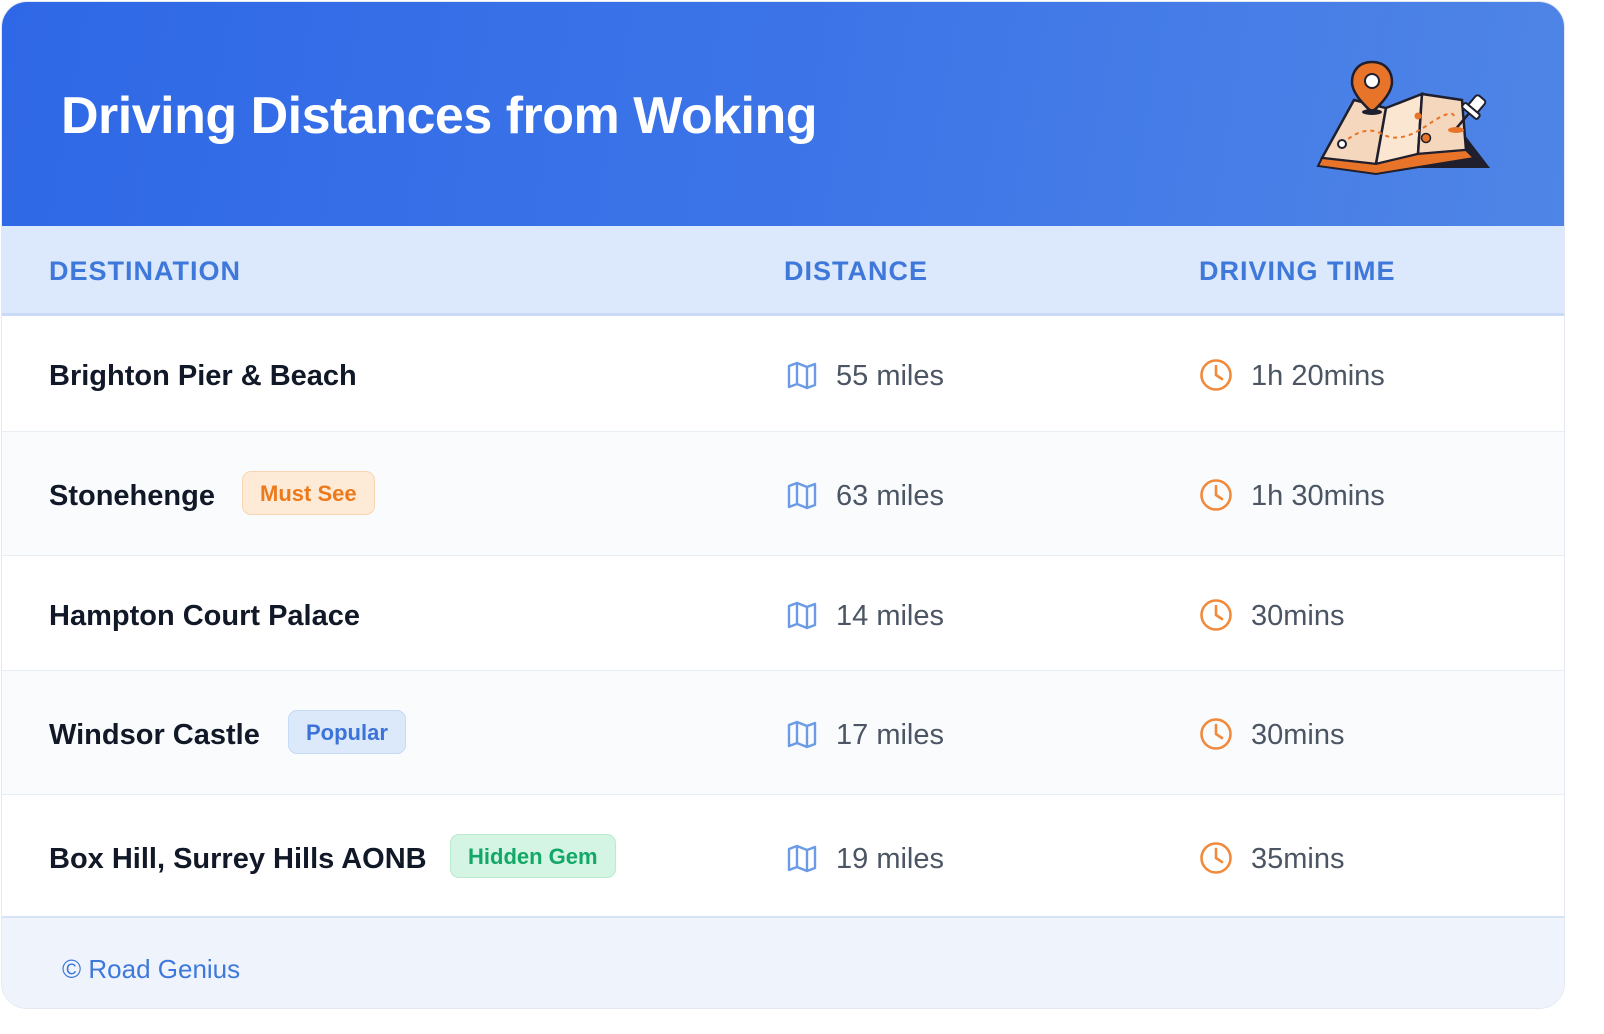 Image resolution: width=1604 pixels, height=1034 pixels. Describe the element at coordinates (890, 859) in the screenshot. I see `distance-value: 19 miles` at that location.